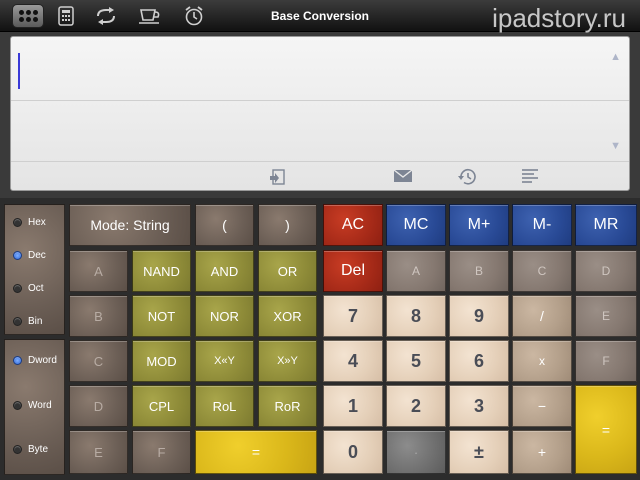 This screenshot has height=480, width=640. I want to click on hex-e-key: E, so click(606, 316).